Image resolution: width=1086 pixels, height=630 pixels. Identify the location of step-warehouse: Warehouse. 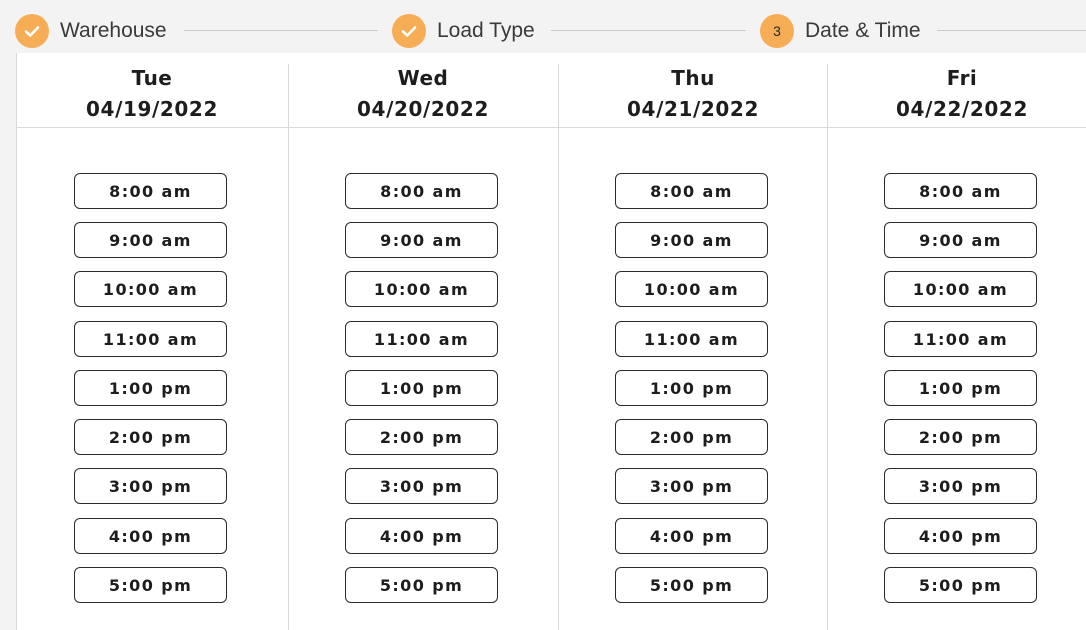
(91, 31).